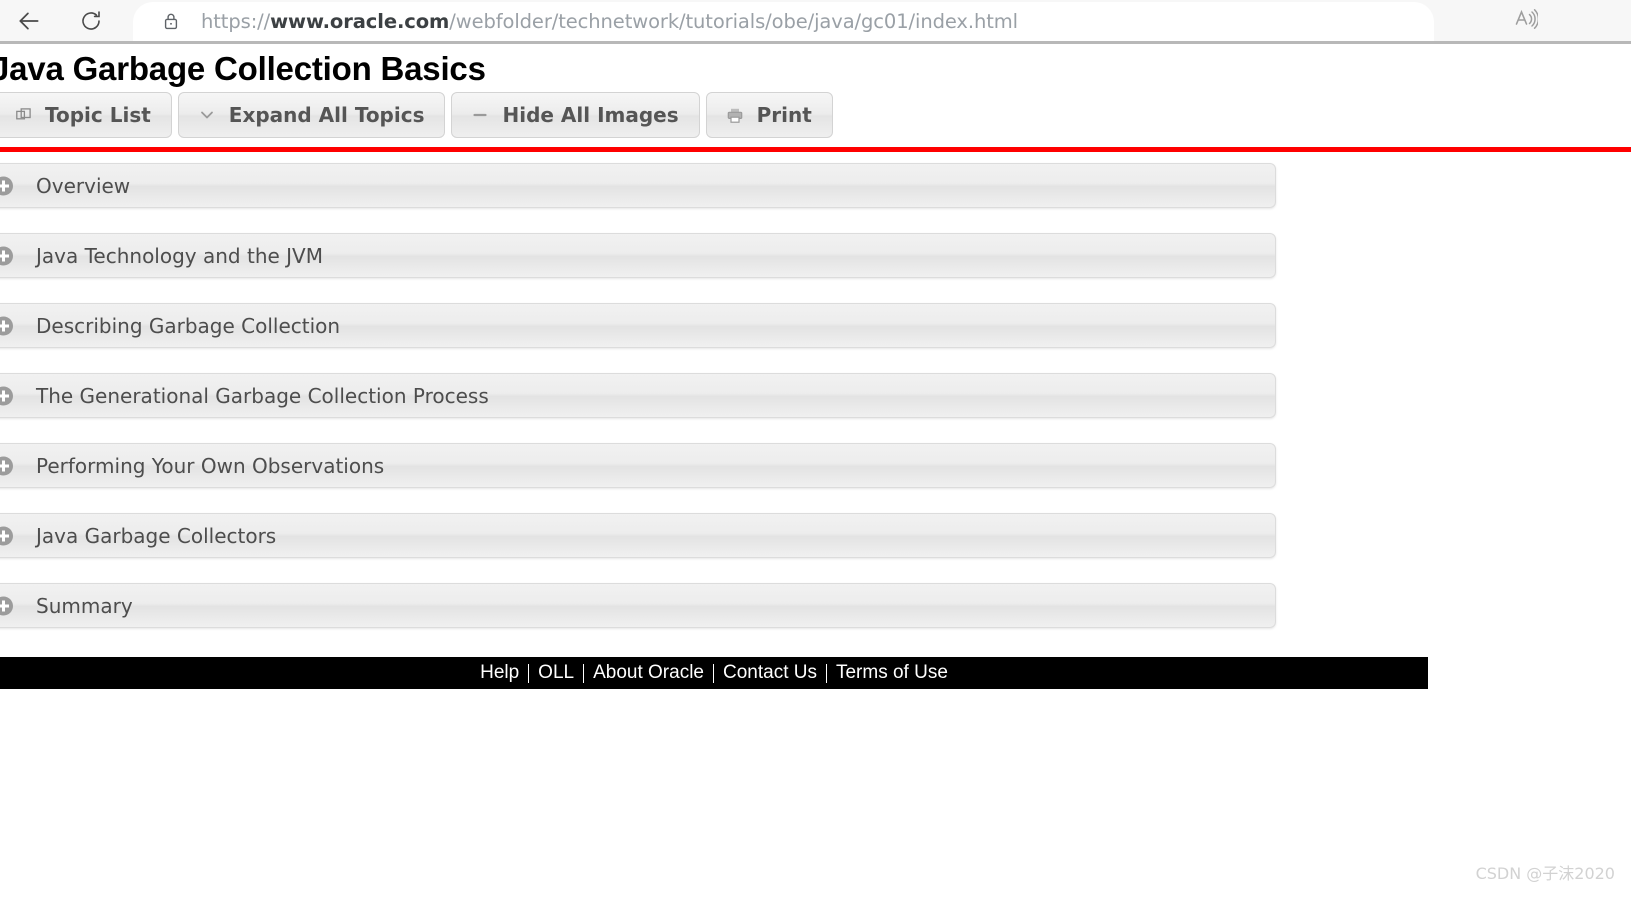 This screenshot has width=1631, height=897. Describe the element at coordinates (638, 605) in the screenshot. I see `accordion-item-summary: Summary` at that location.